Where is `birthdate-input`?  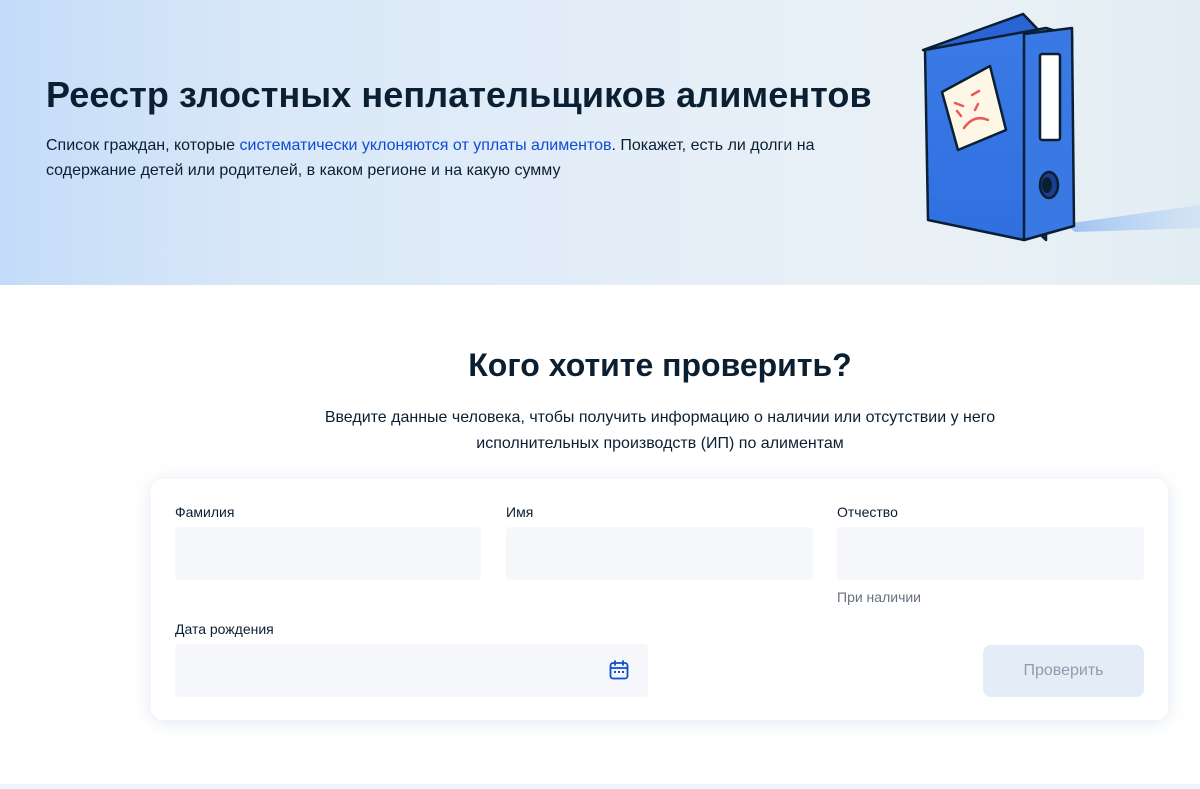 birthdate-input is located at coordinates (411, 670).